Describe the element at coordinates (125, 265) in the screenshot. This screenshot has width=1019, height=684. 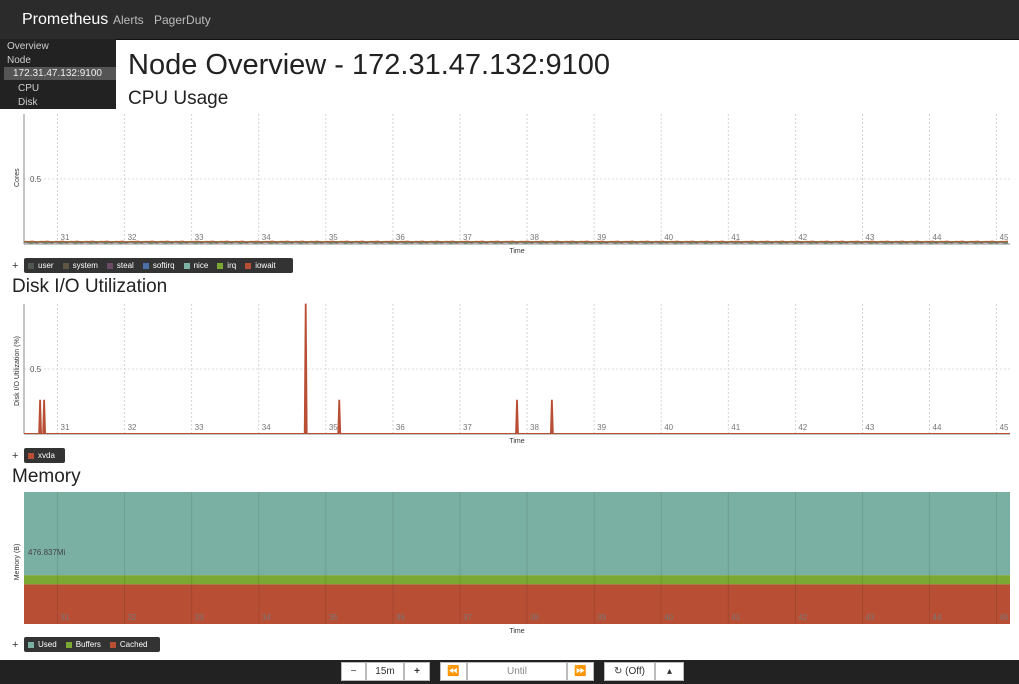
I see `legend-label: steal` at that location.